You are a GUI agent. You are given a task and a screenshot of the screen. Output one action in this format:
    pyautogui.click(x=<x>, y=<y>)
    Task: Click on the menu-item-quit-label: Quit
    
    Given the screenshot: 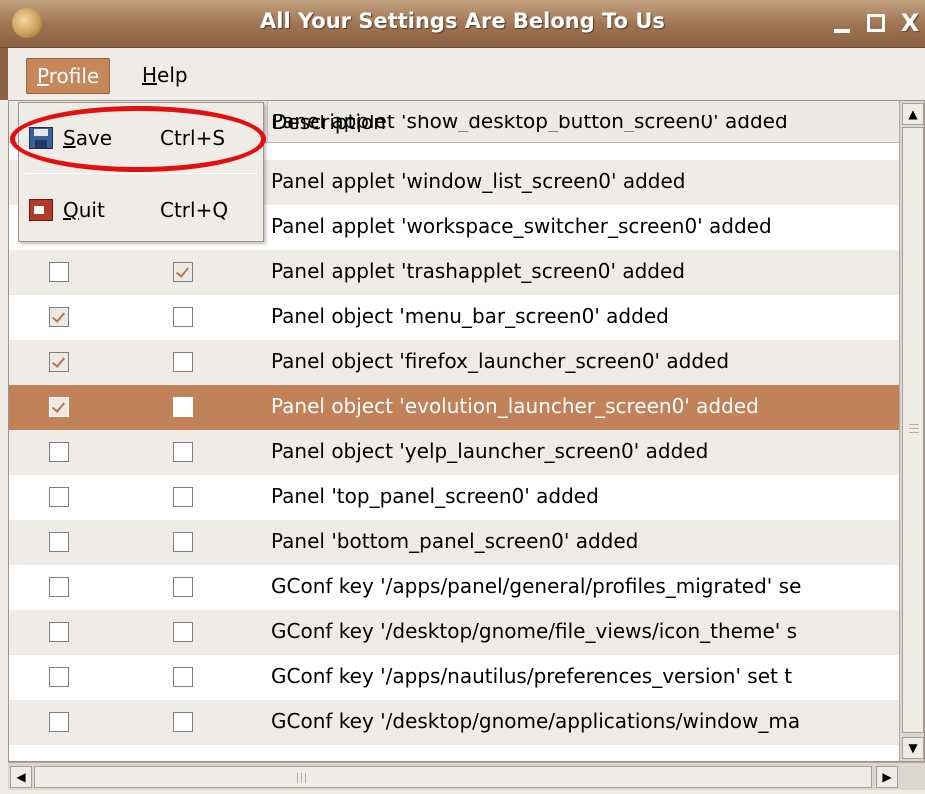 What is the action you would take?
    pyautogui.click(x=84, y=210)
    